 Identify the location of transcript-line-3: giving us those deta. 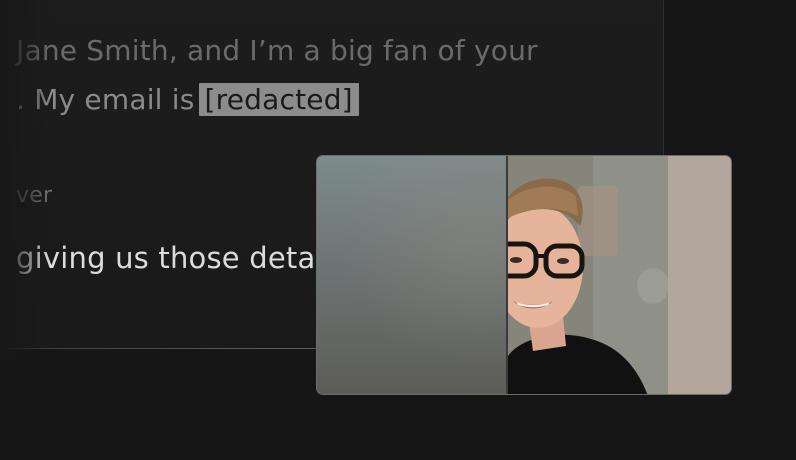
(166, 258).